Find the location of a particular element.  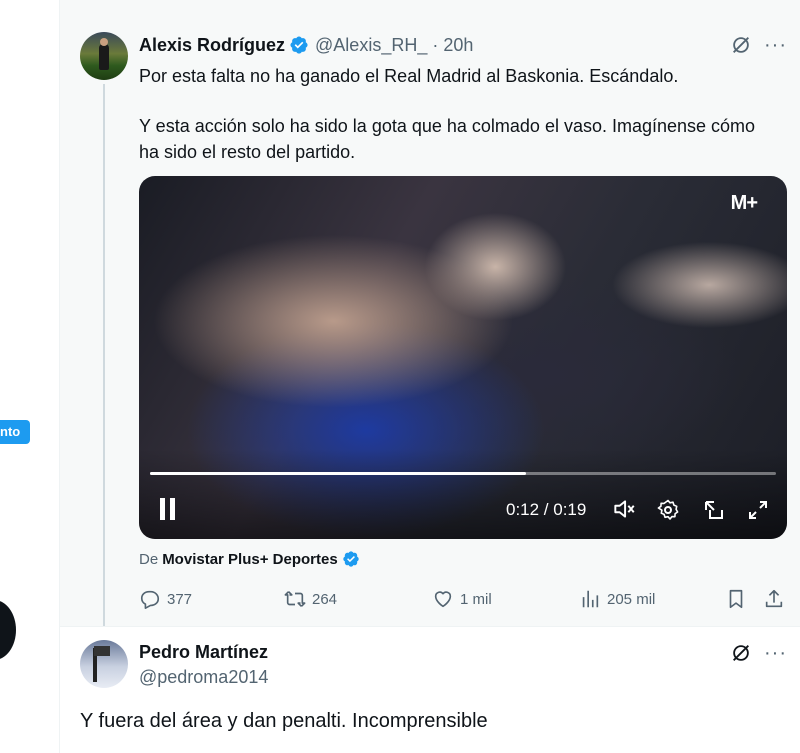

avatar-head is located at coordinates (104, 42).